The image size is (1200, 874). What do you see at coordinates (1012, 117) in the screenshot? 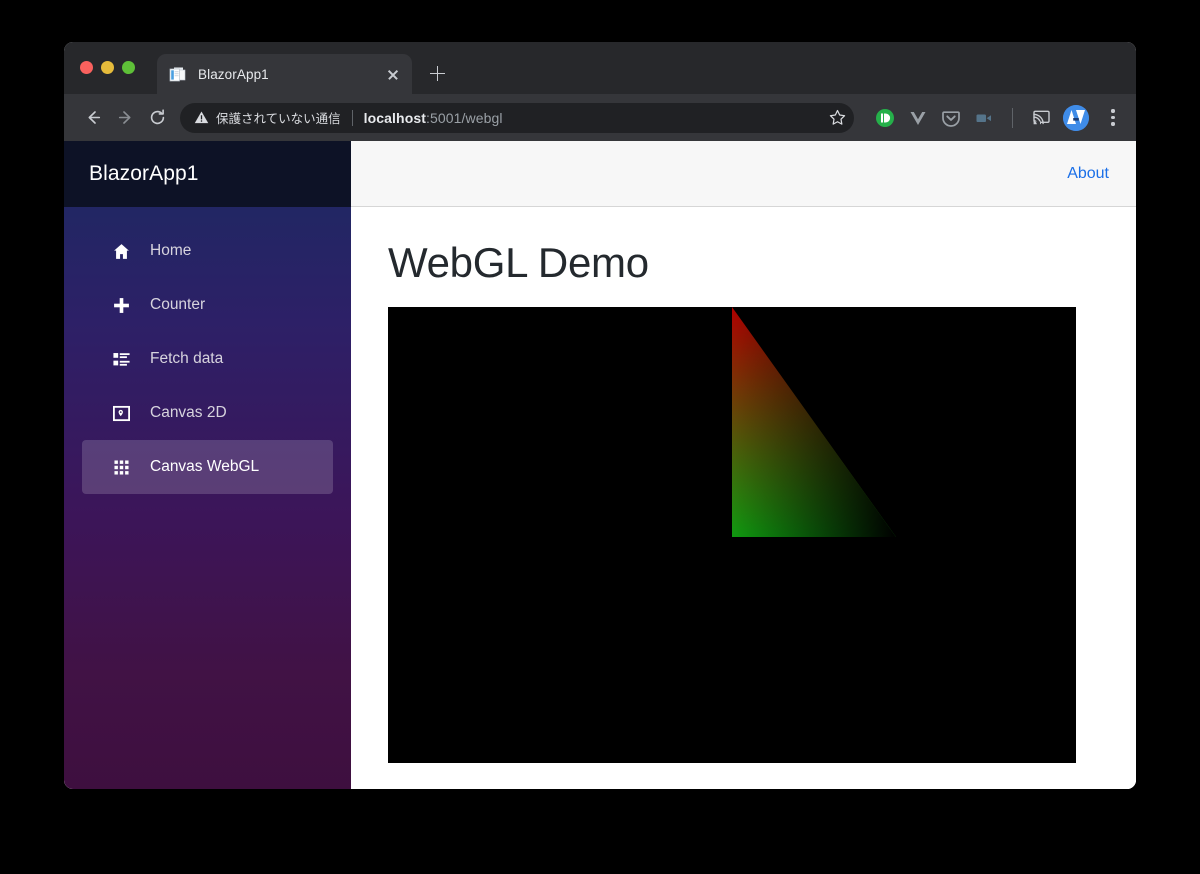
I see `toolbar-divider` at bounding box center [1012, 117].